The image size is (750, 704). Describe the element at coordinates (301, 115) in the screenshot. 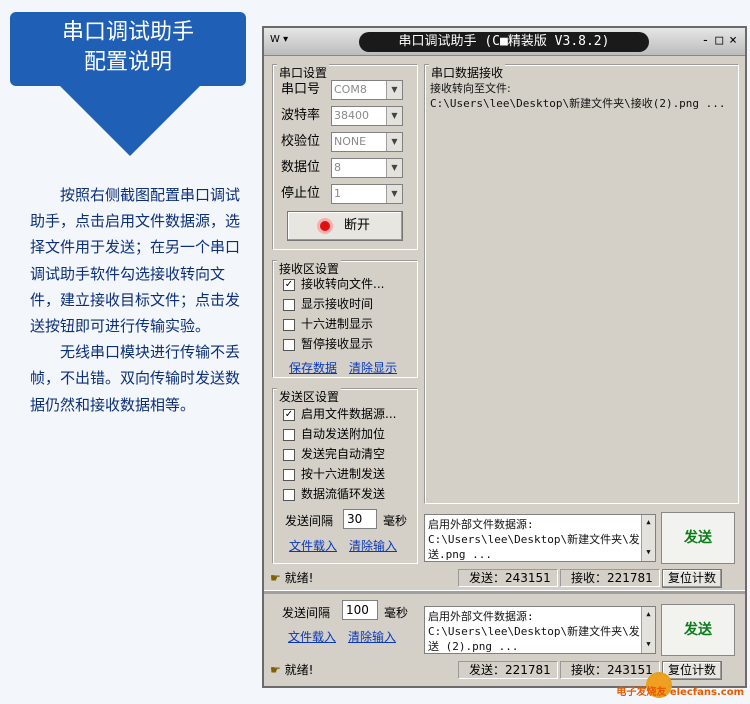

I see `baud-label: 波特率` at that location.